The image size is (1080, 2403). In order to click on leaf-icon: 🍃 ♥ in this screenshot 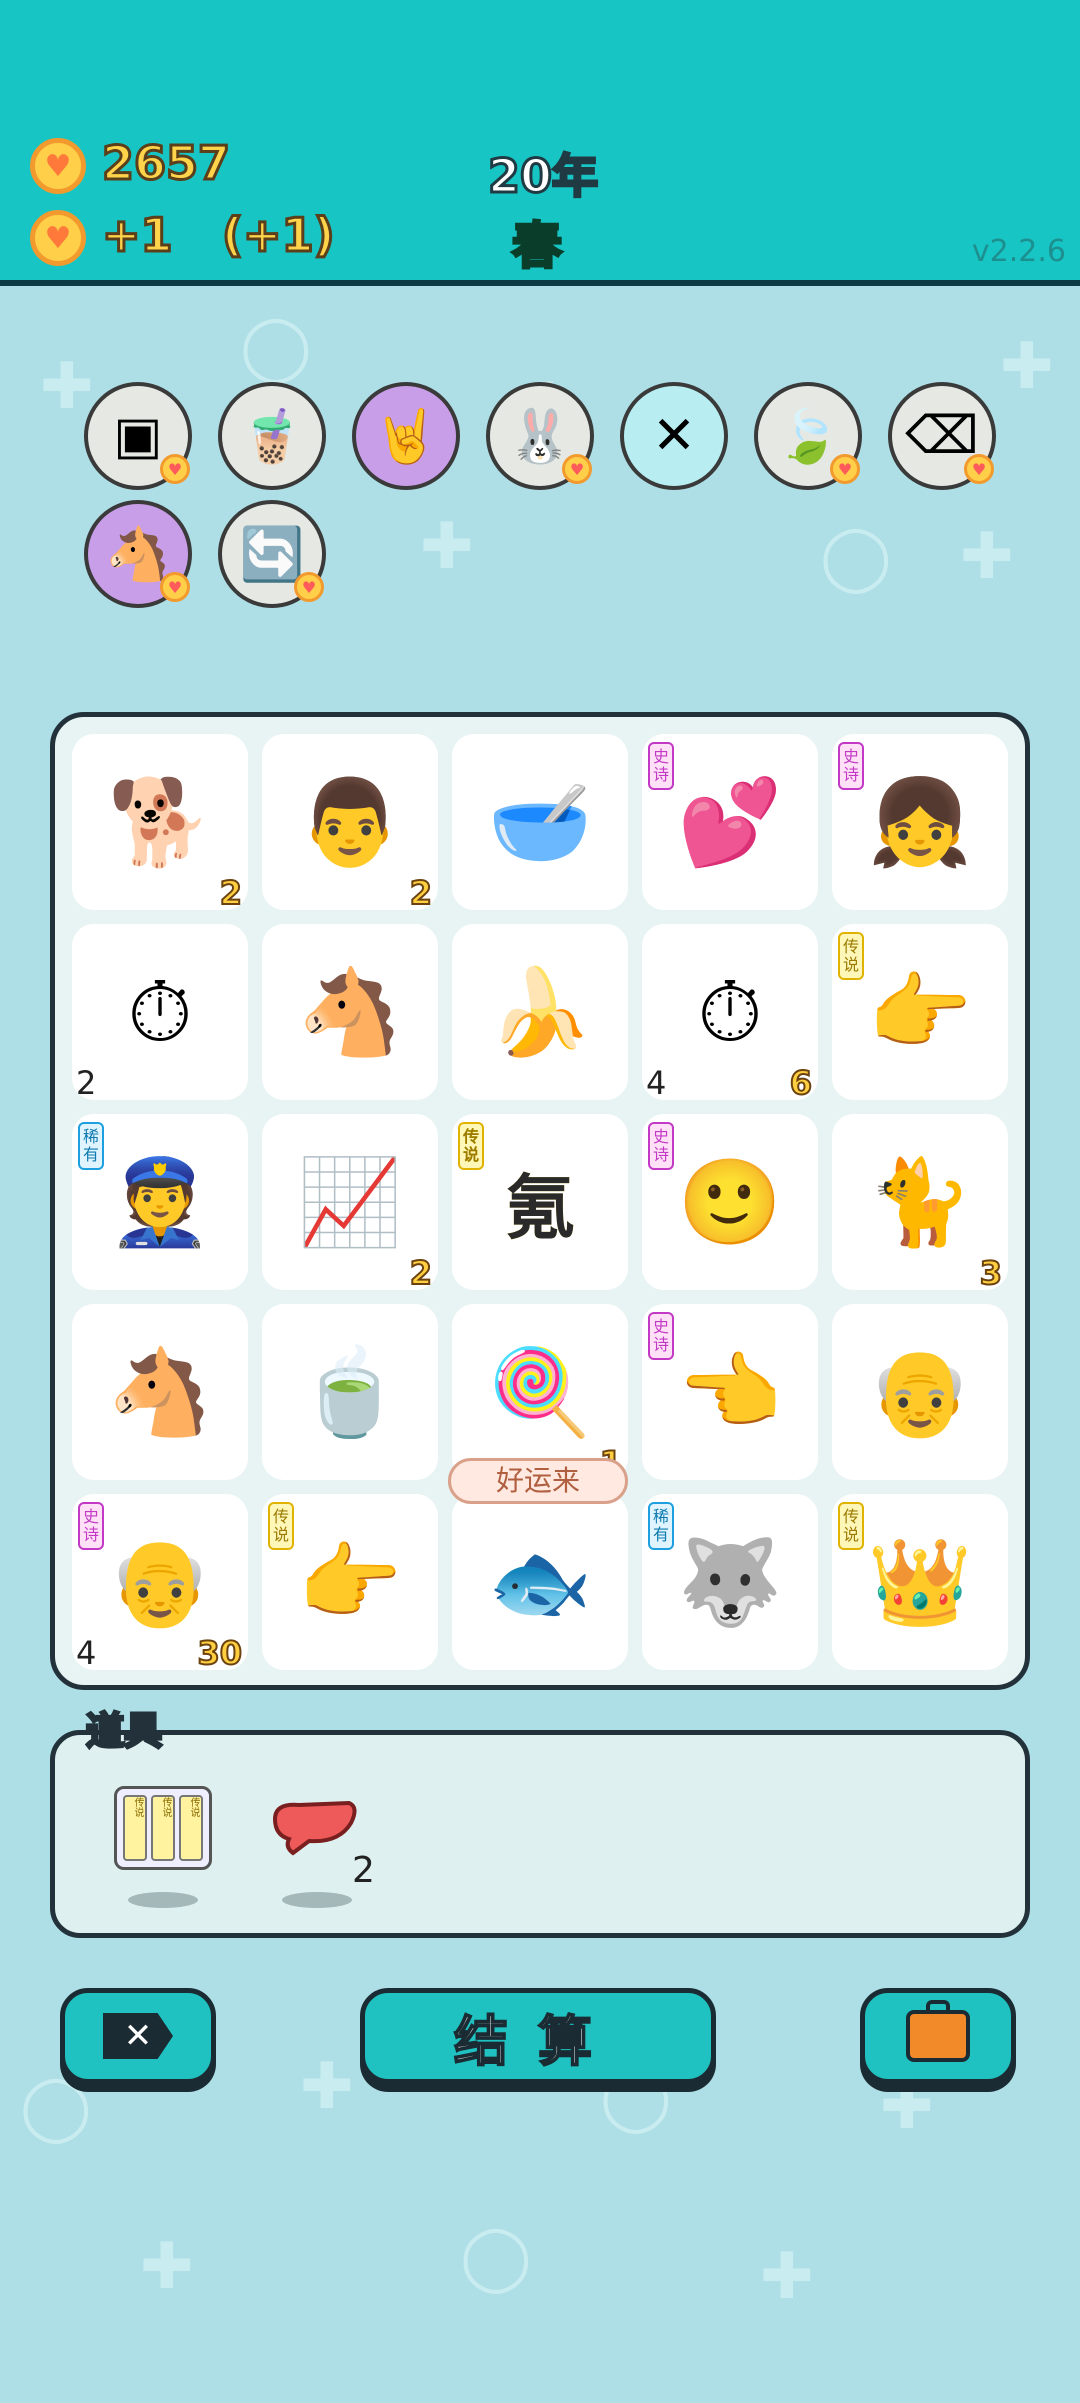, I will do `click(808, 436)`.